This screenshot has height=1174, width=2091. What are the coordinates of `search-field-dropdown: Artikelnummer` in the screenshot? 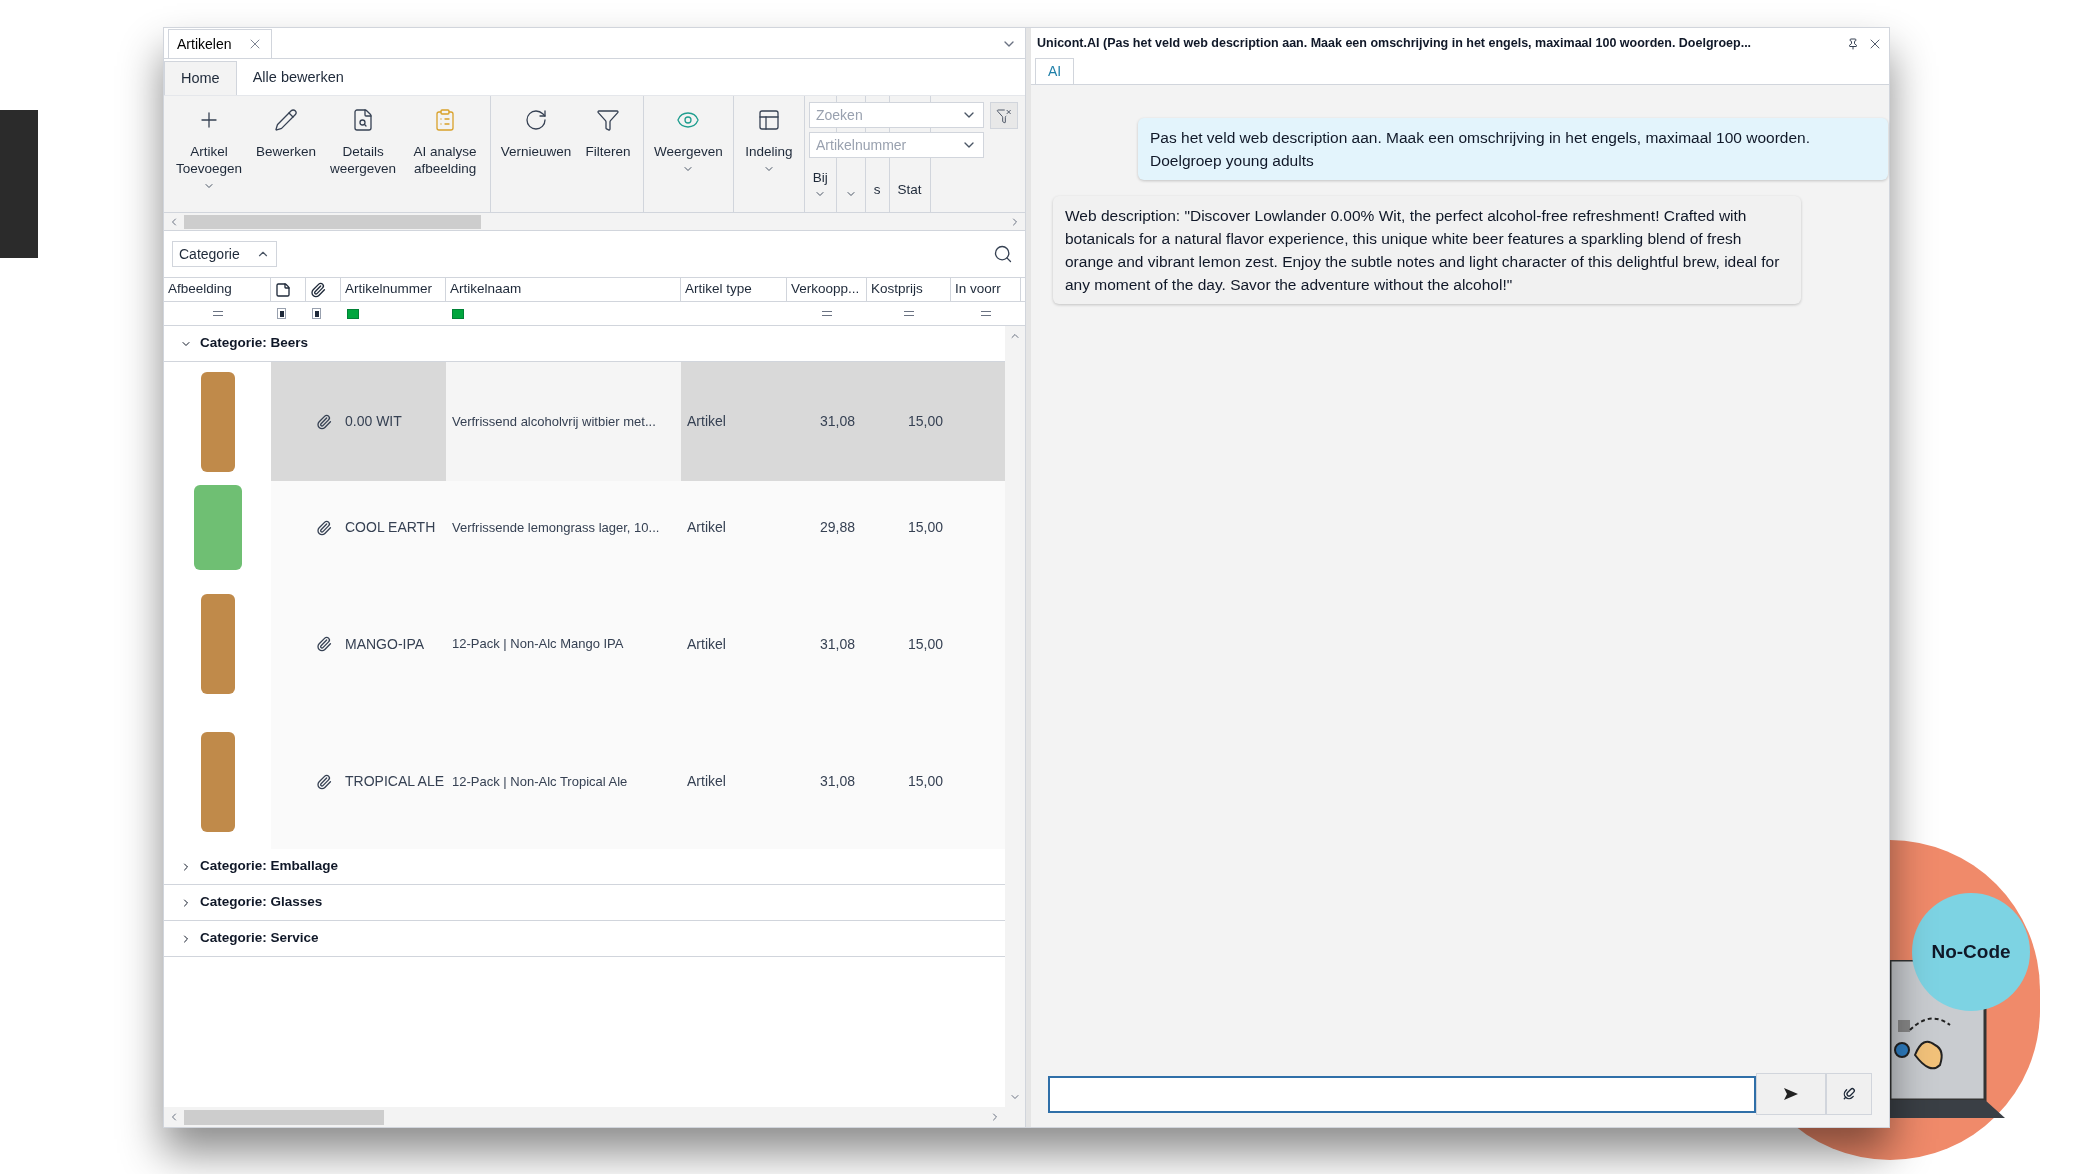 It's located at (896, 145).